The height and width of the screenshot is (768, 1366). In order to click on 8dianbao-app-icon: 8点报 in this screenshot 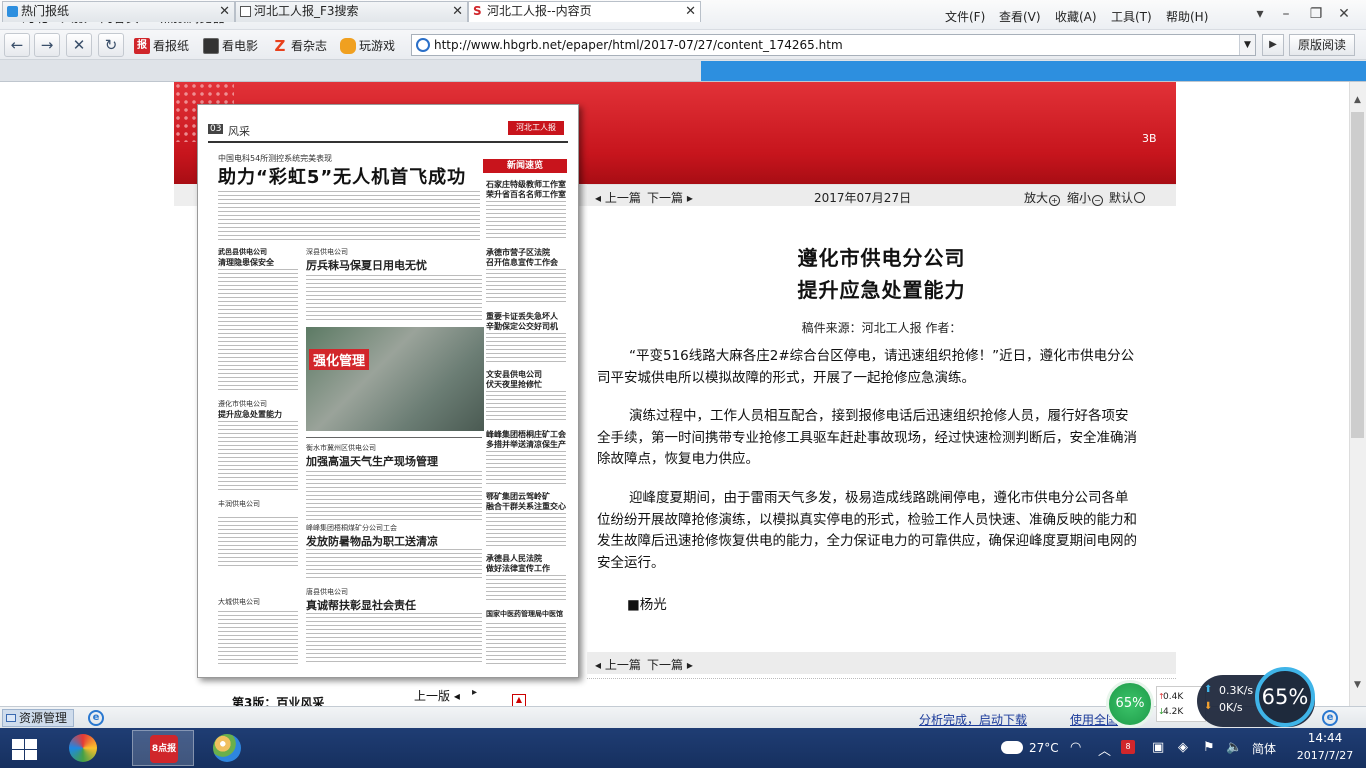, I will do `click(164, 749)`.